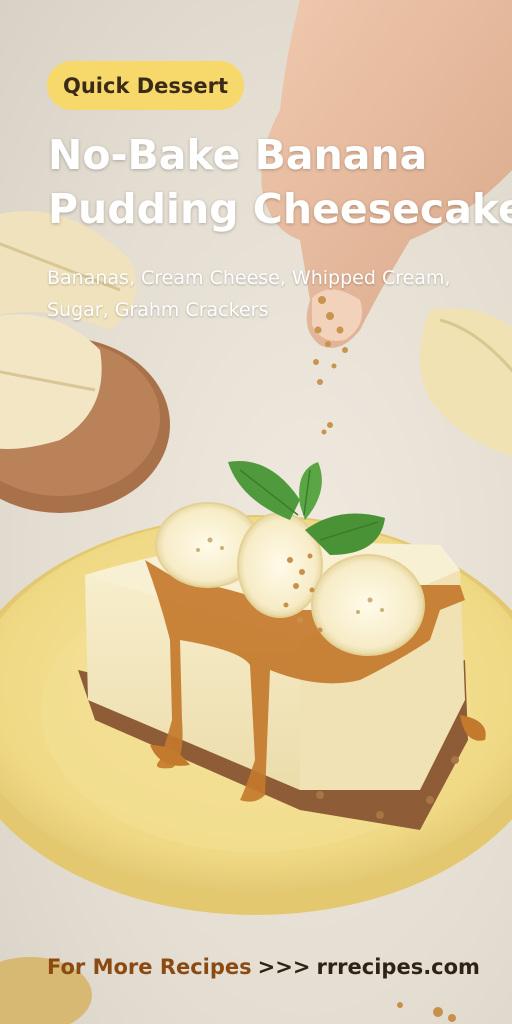 This screenshot has width=512, height=1024. I want to click on quick-dessert-badge: Quick Dessert, so click(146, 85).